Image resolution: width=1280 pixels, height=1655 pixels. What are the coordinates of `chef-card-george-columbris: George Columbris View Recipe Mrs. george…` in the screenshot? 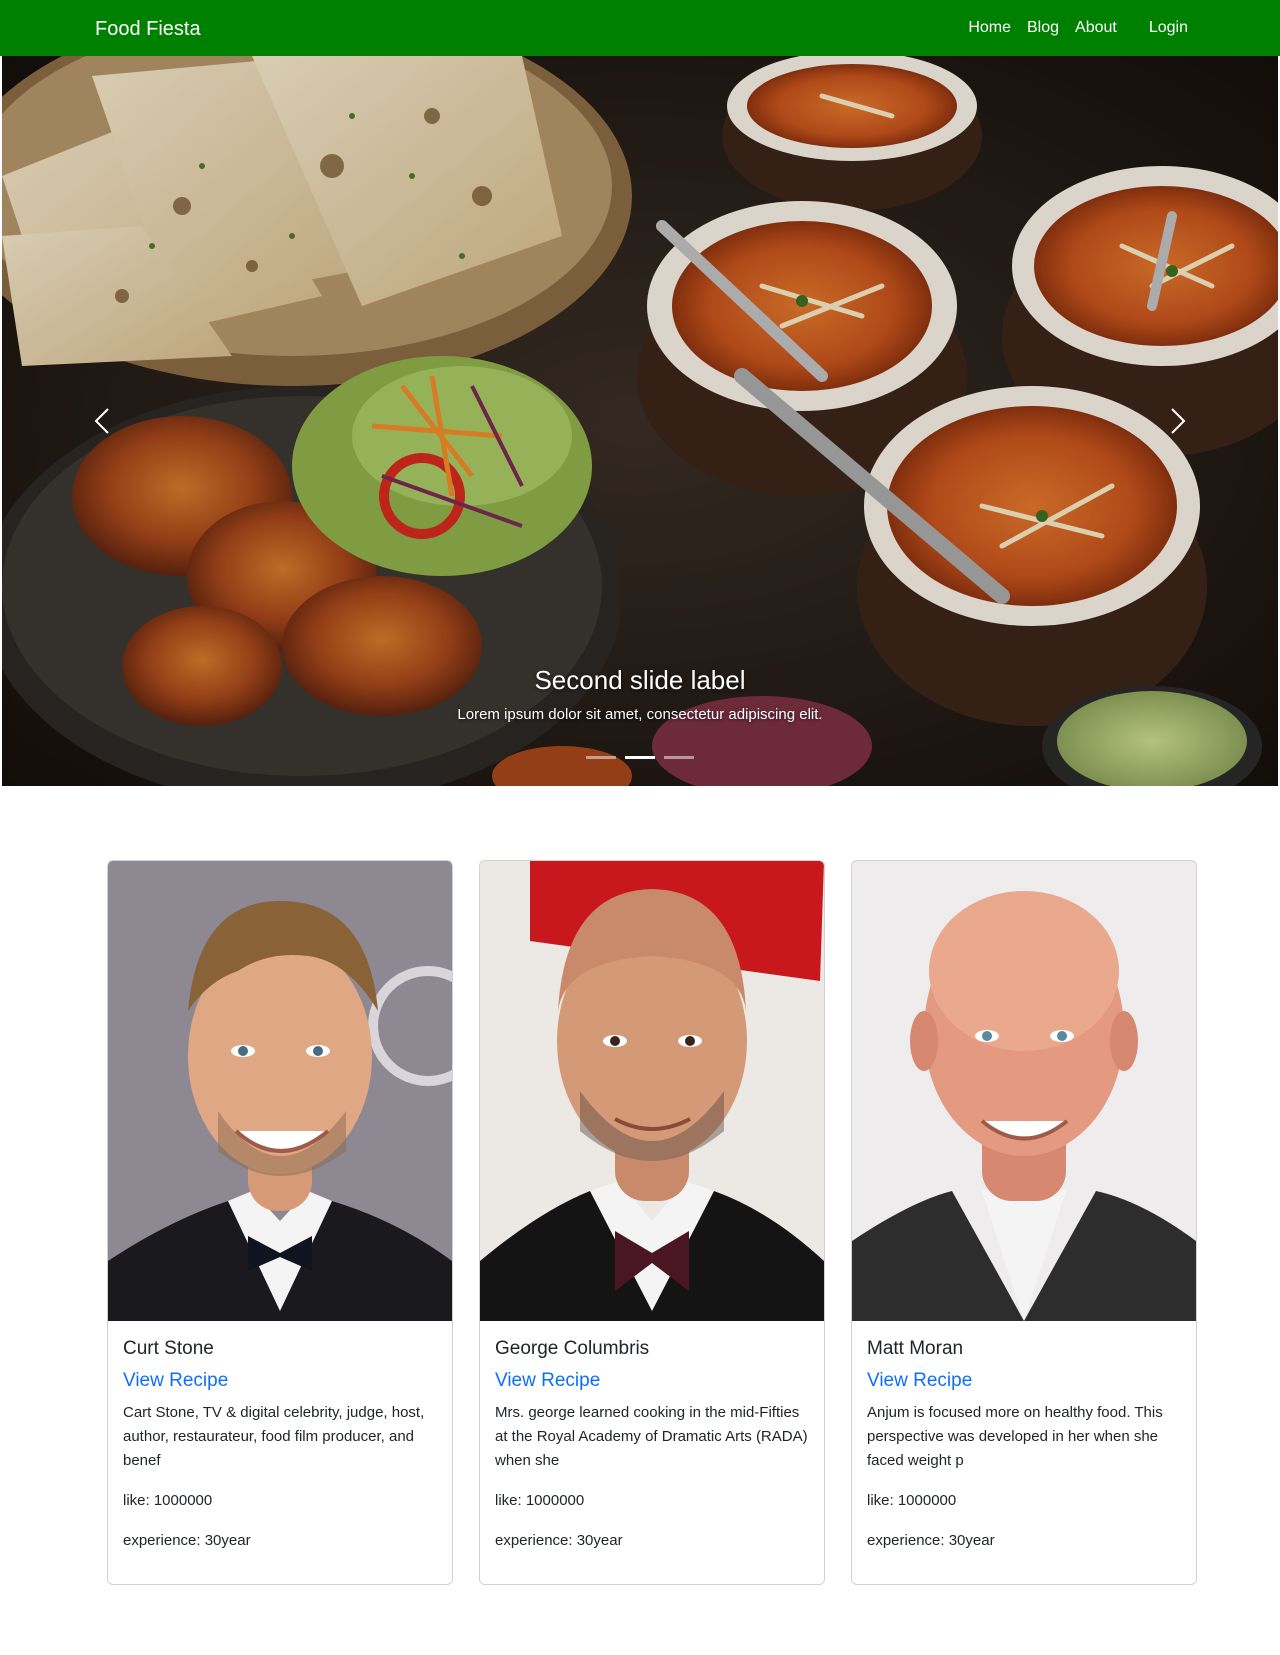 It's located at (652, 1222).